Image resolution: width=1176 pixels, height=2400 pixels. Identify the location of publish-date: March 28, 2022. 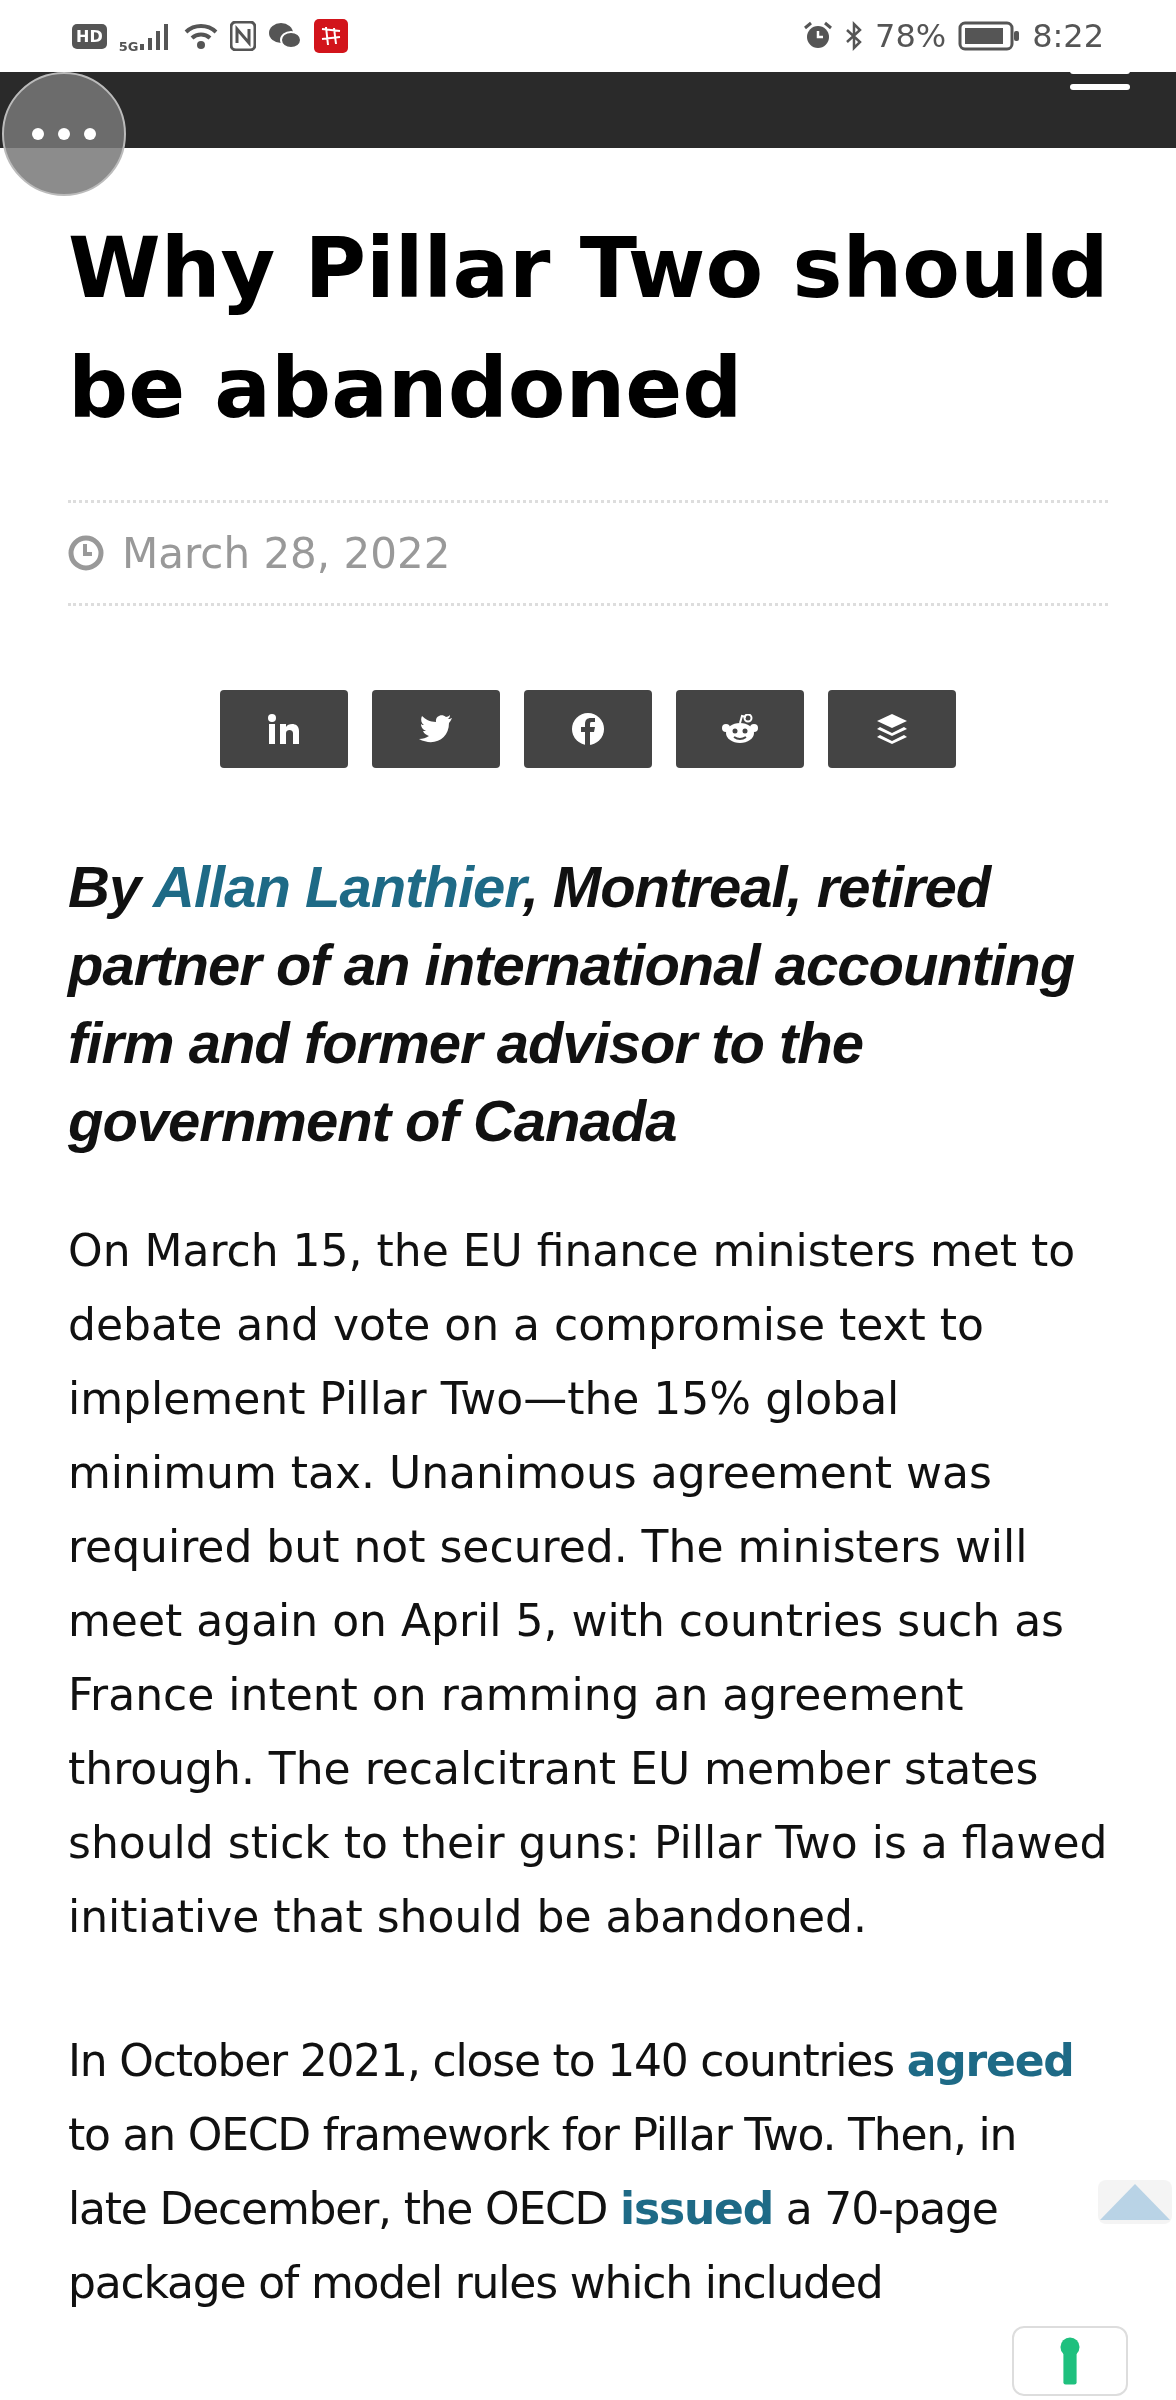
(286, 553).